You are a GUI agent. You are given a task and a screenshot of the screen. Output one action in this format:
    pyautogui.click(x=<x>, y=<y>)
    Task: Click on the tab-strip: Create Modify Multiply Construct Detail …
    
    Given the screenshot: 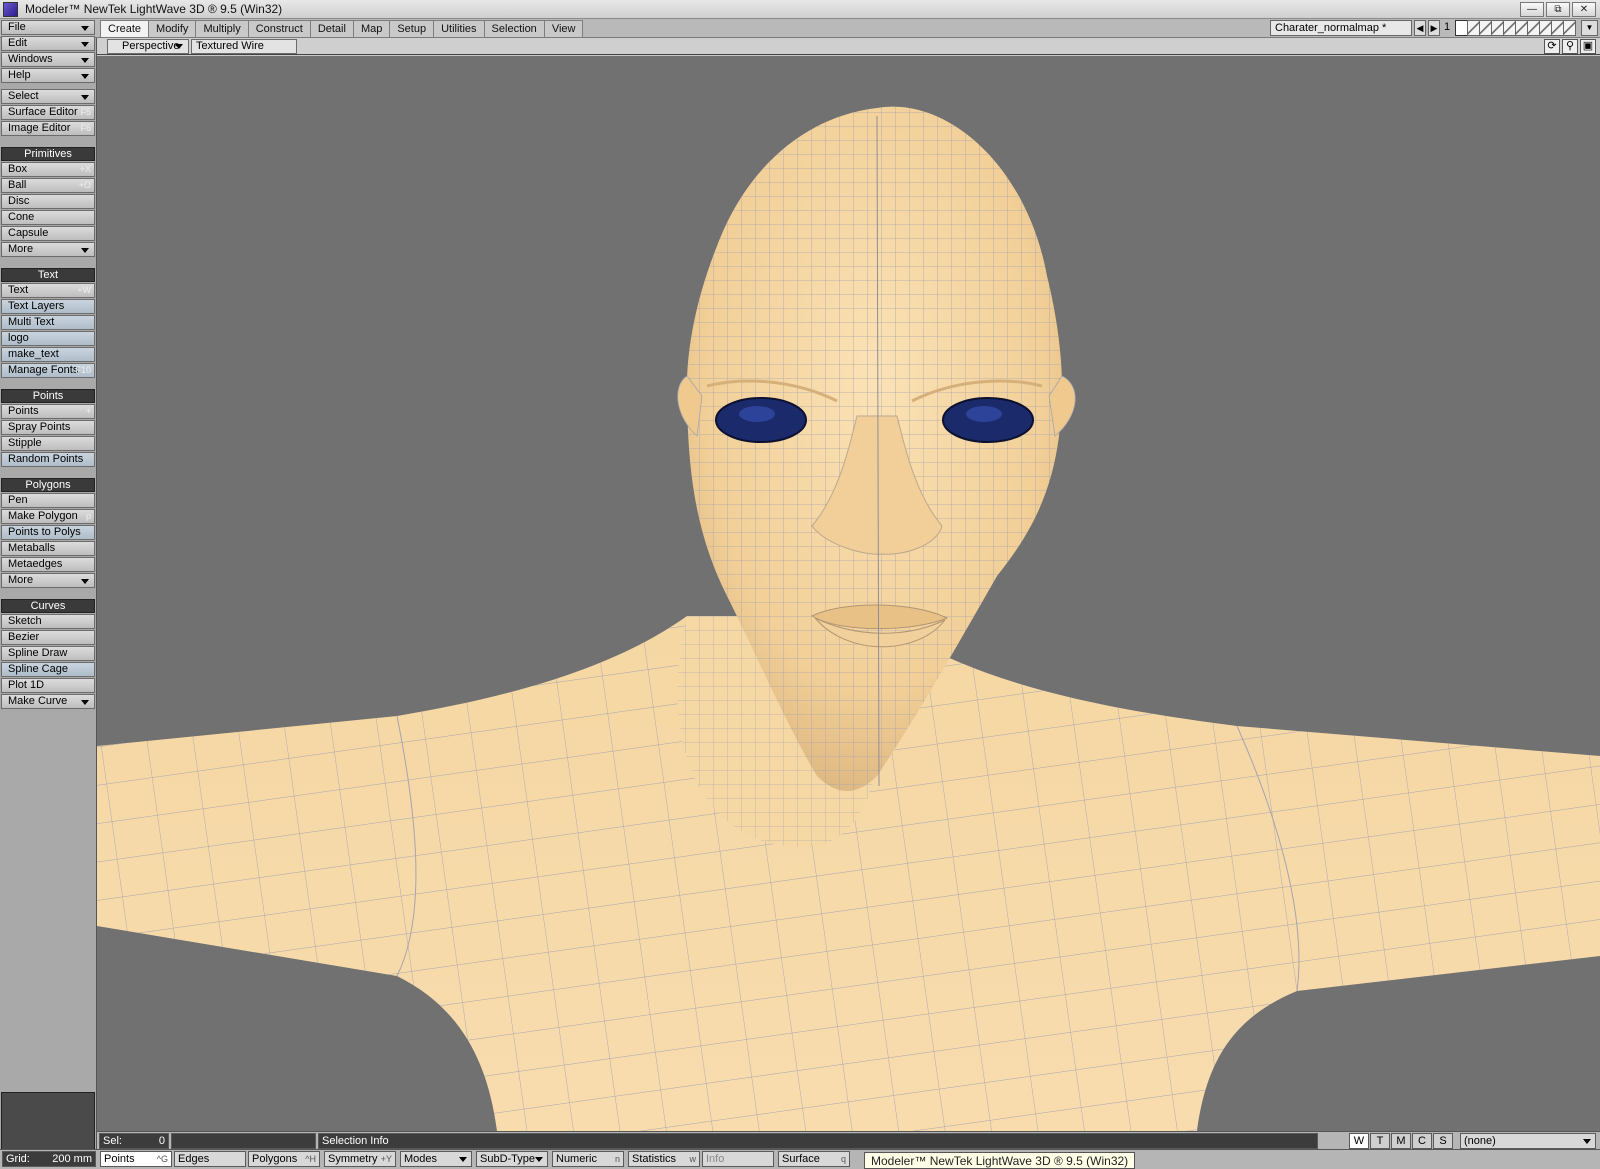 What is the action you would take?
    pyautogui.click(x=342, y=28)
    